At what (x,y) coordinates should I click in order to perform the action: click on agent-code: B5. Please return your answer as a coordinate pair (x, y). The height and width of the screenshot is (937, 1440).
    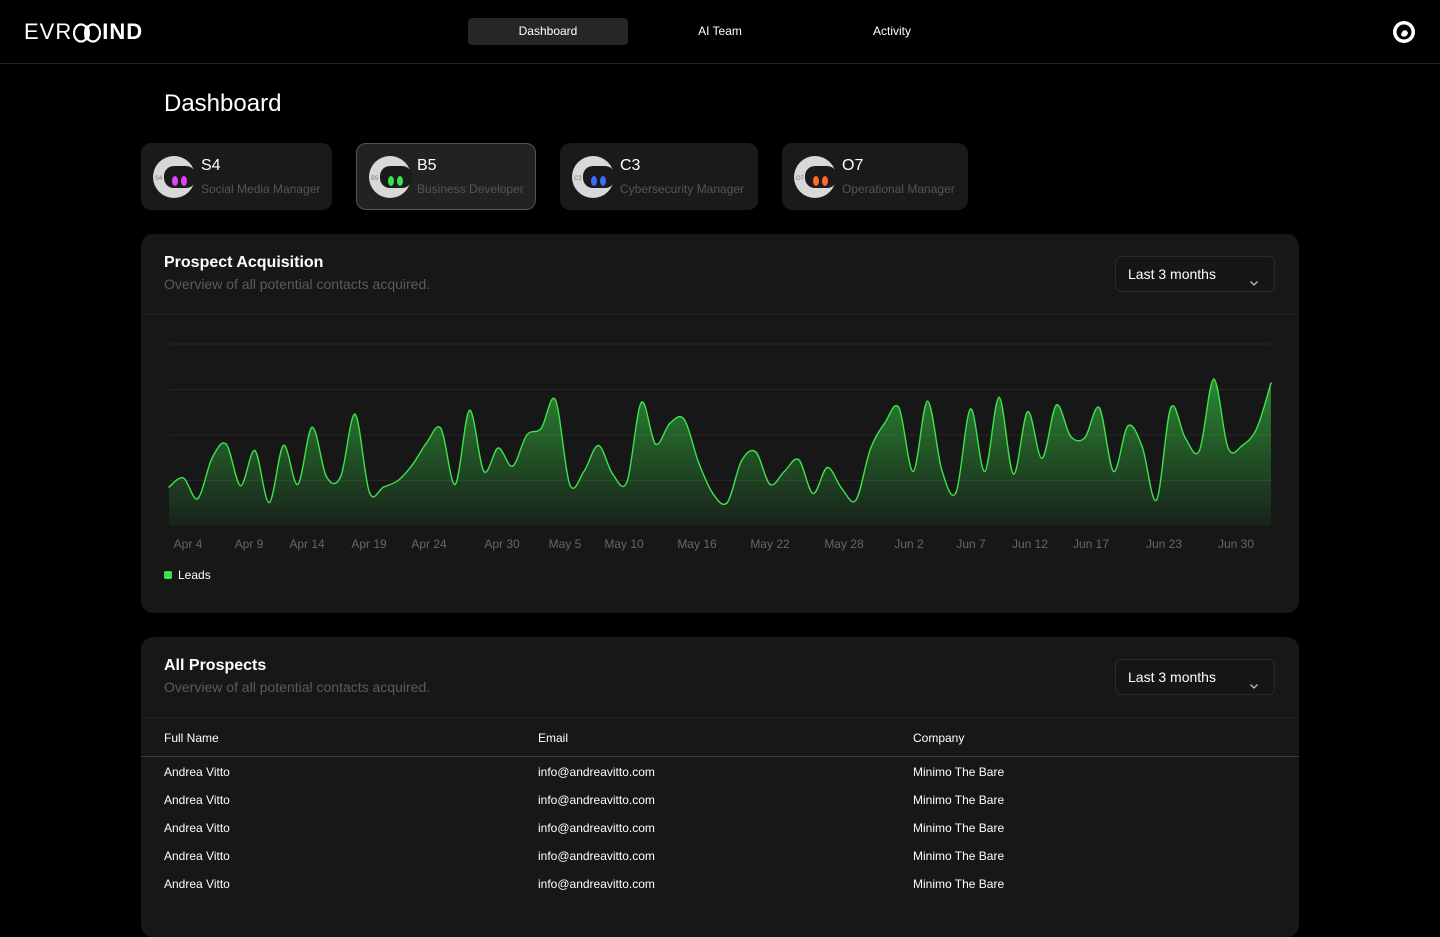
    Looking at the image, I should click on (427, 165).